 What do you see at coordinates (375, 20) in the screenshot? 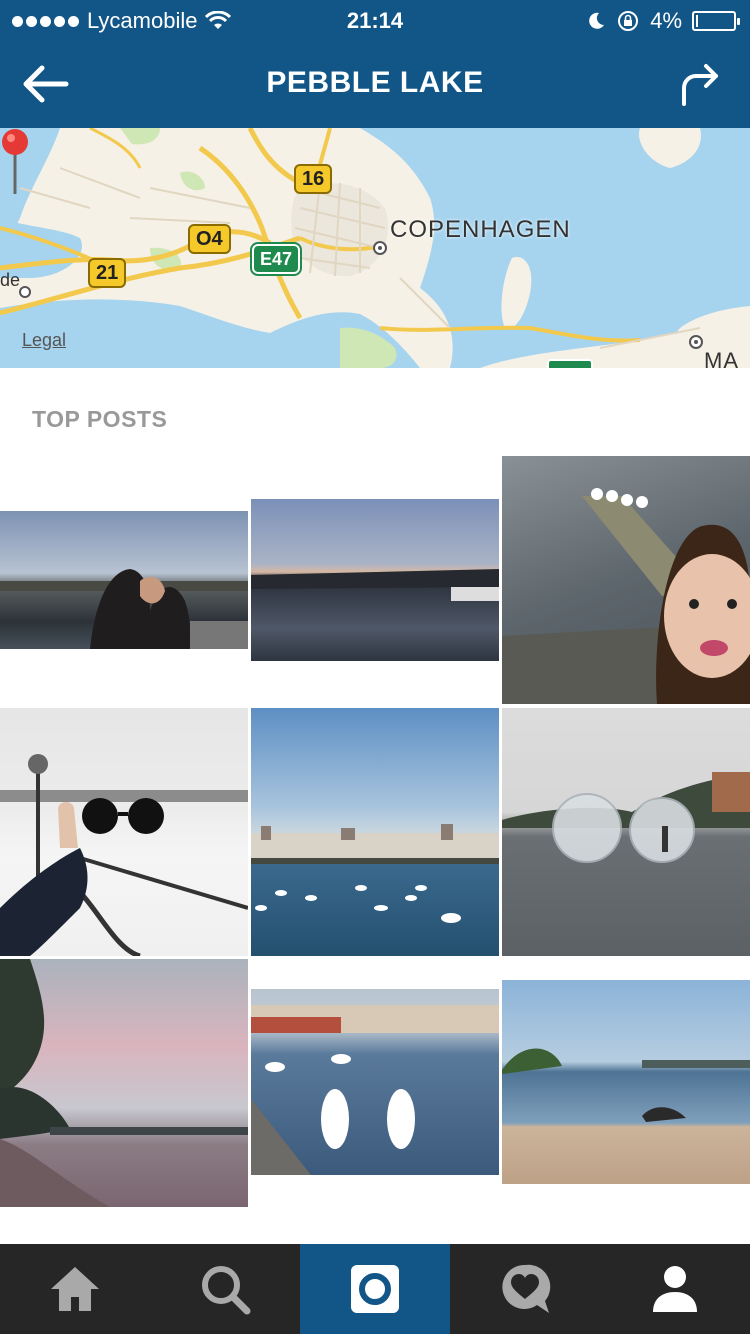
I see `status-bar: Lycamobile 21:14 4%` at bounding box center [375, 20].